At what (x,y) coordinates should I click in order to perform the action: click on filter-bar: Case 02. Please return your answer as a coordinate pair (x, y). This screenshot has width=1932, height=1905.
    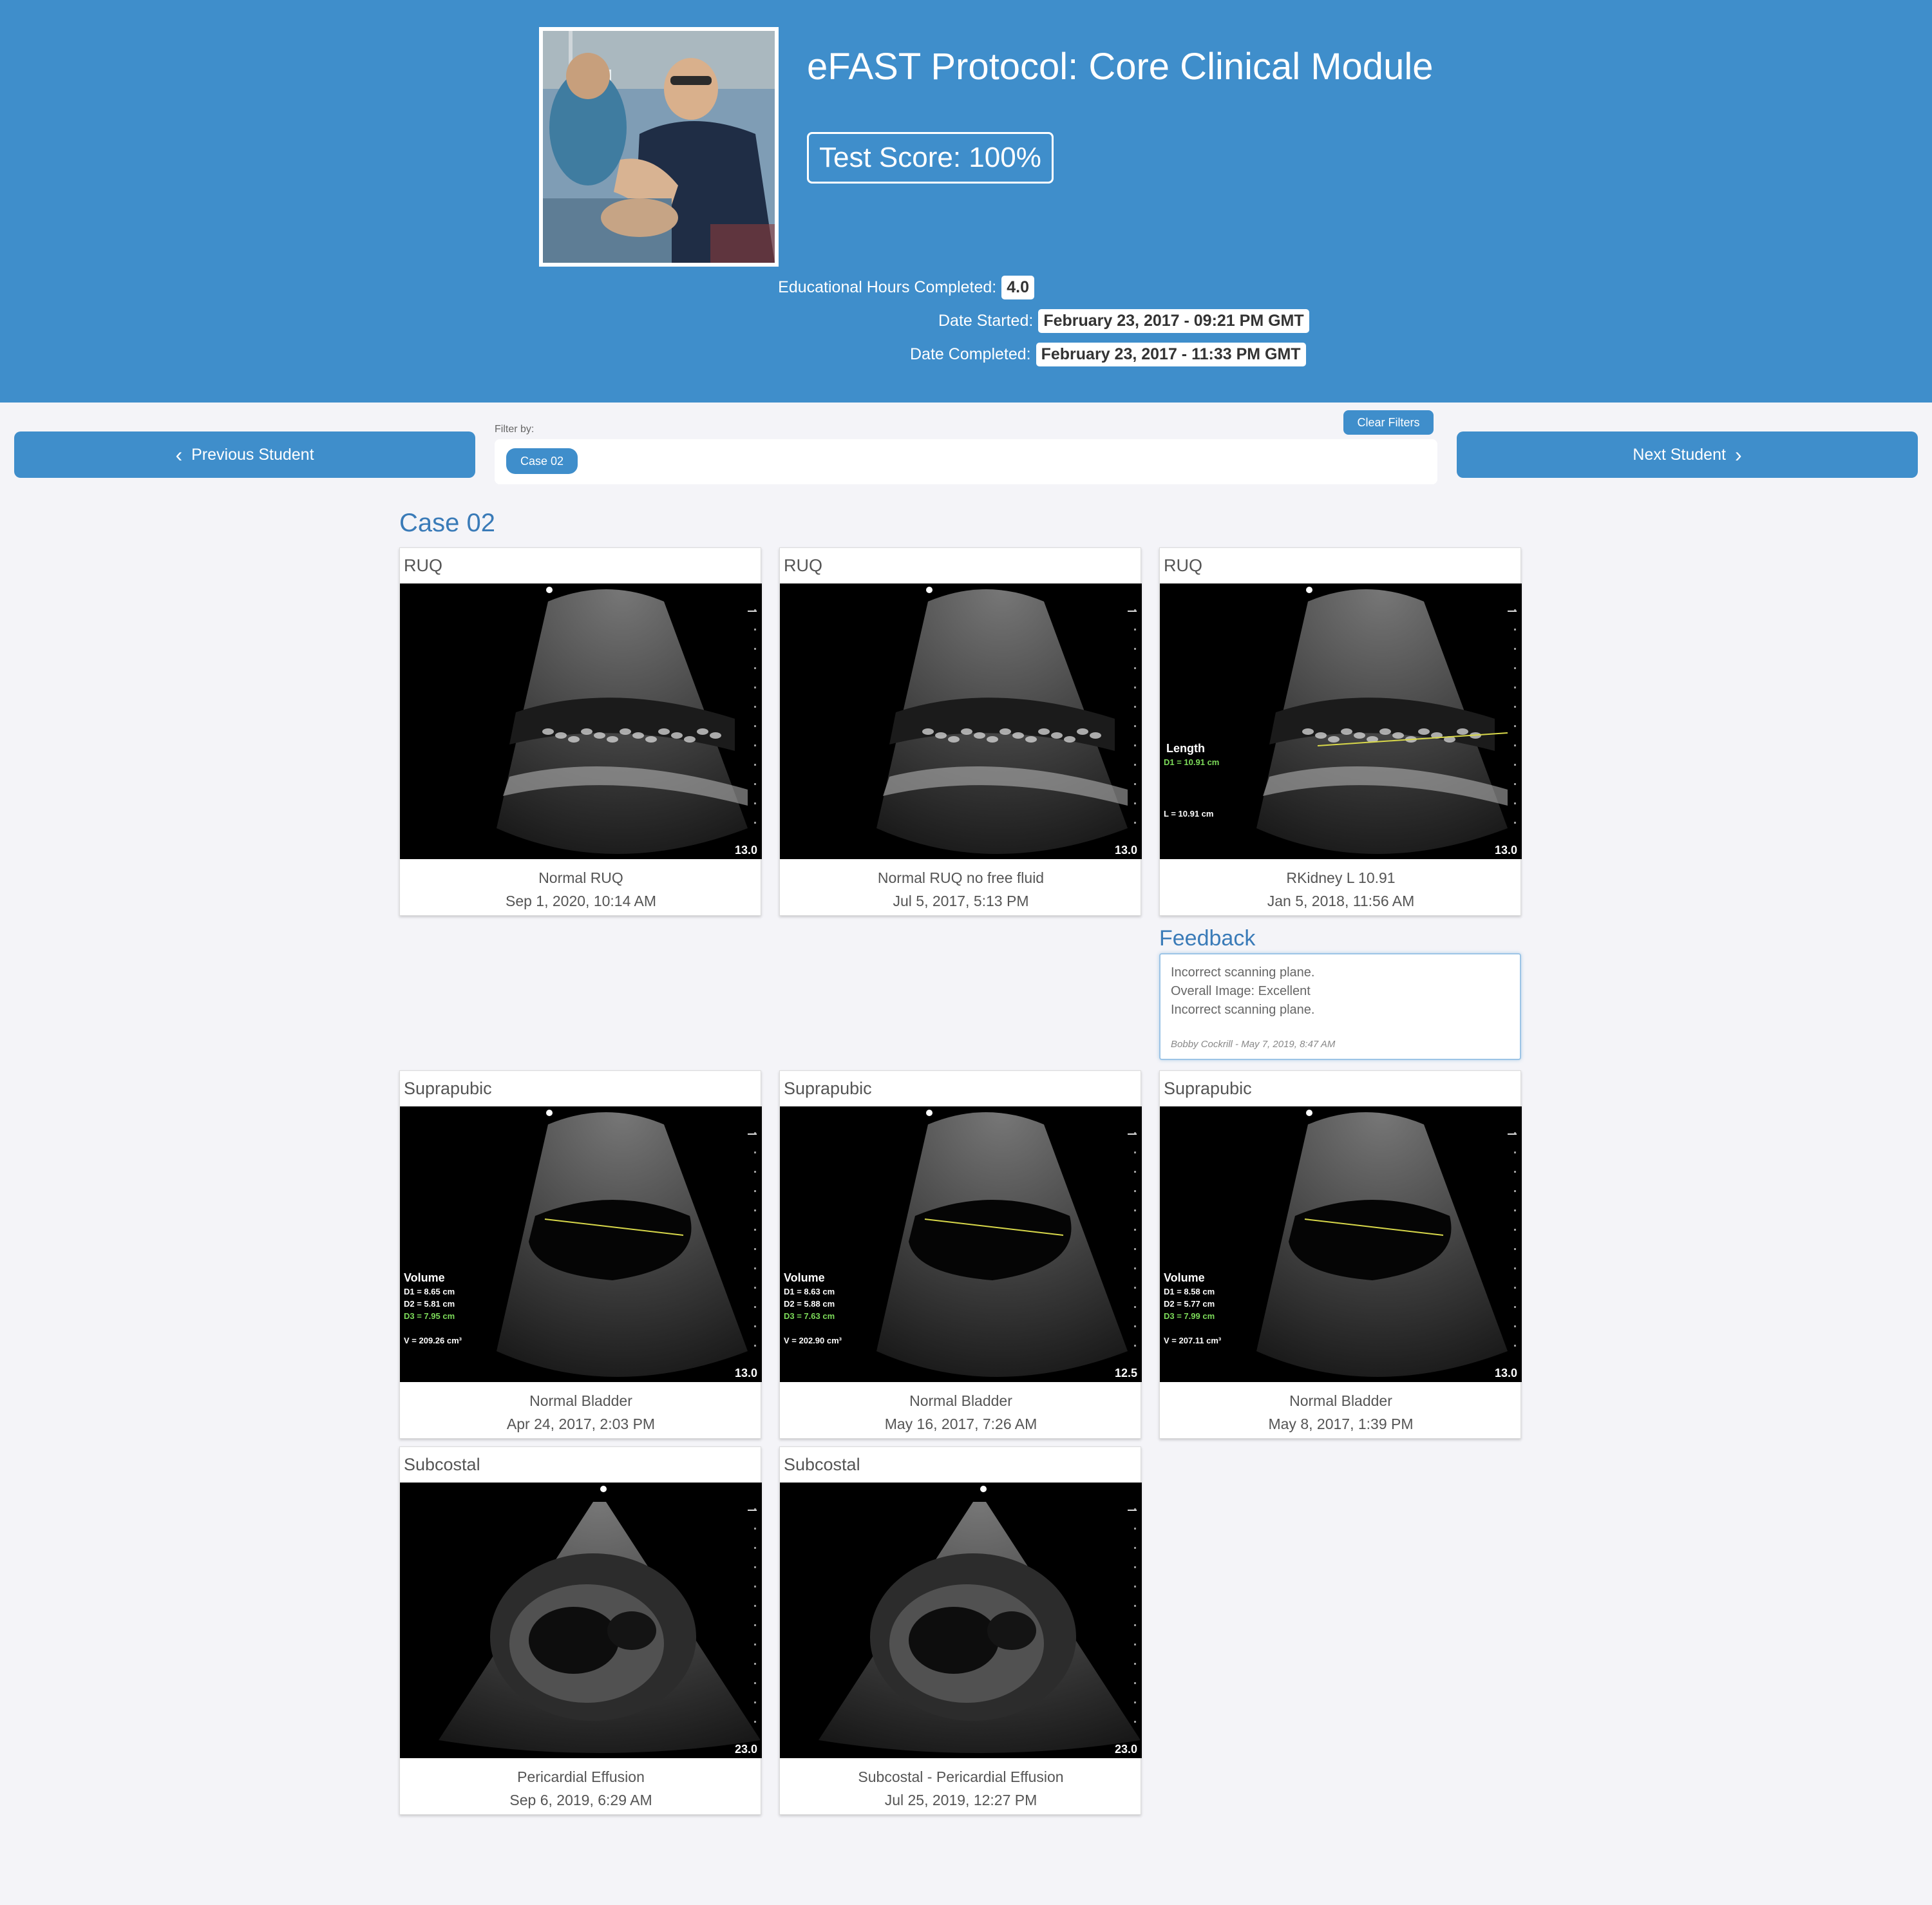
    Looking at the image, I should click on (966, 461).